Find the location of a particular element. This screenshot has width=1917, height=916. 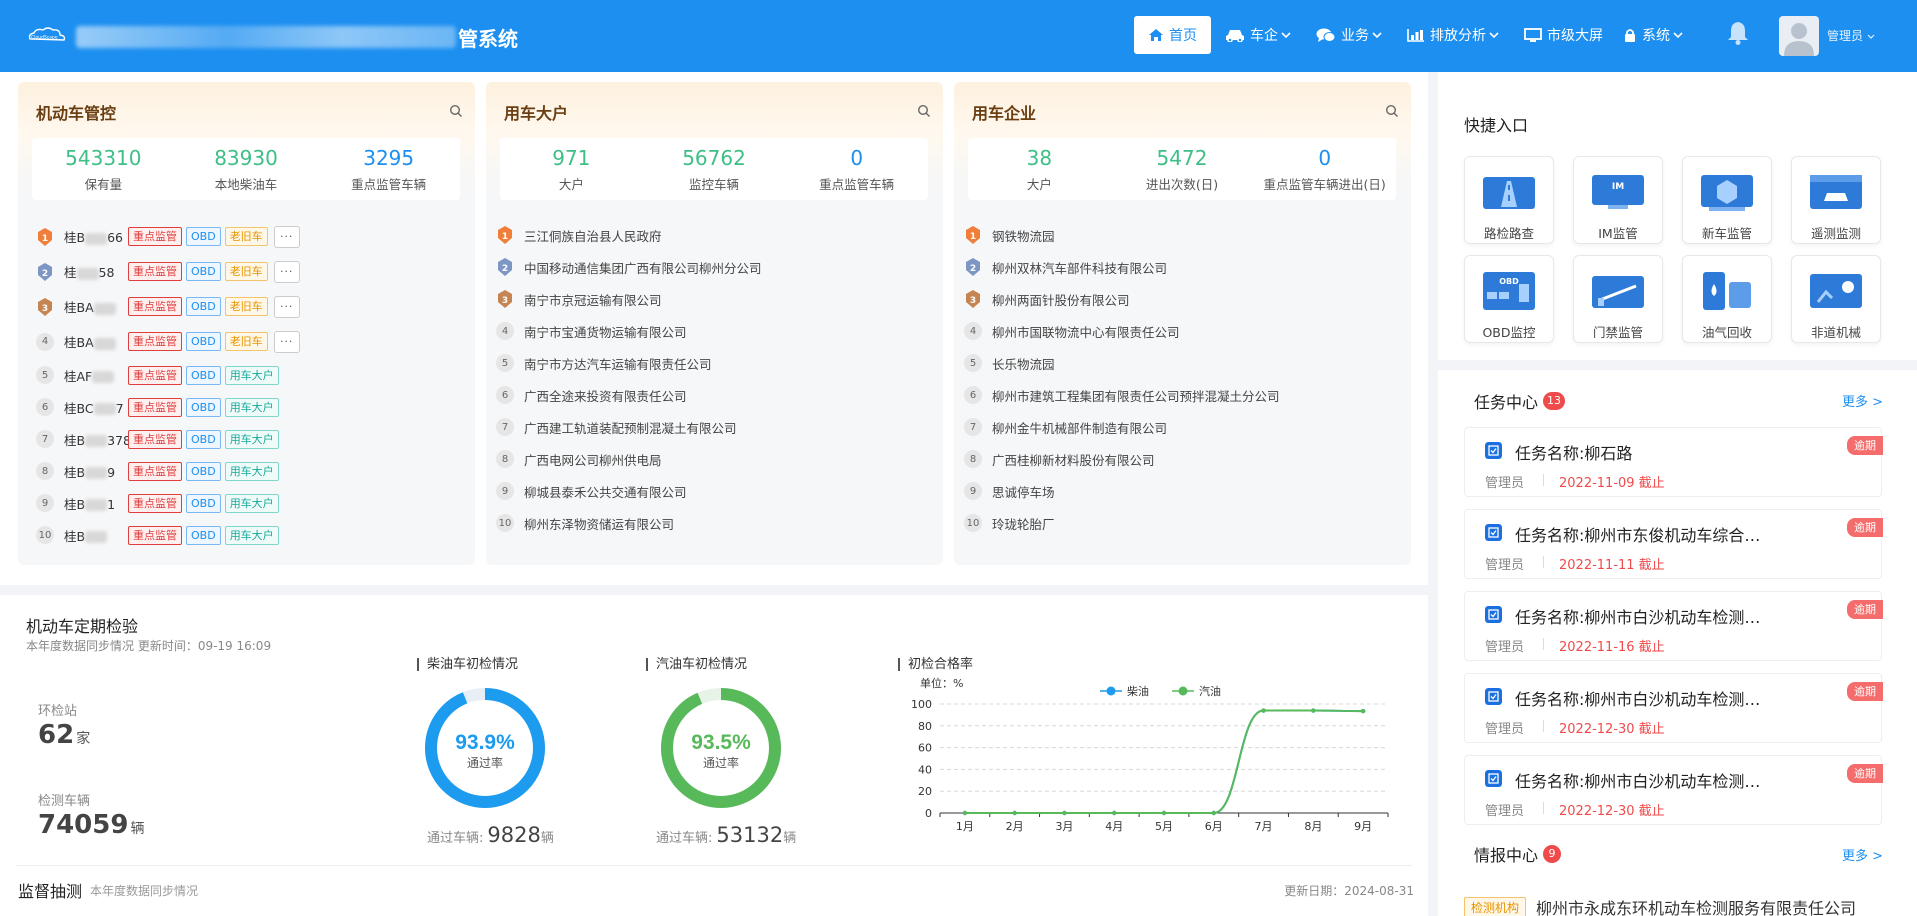

org-row: 8 广西桂柳新材料股份有限公司 is located at coordinates (1184, 459).